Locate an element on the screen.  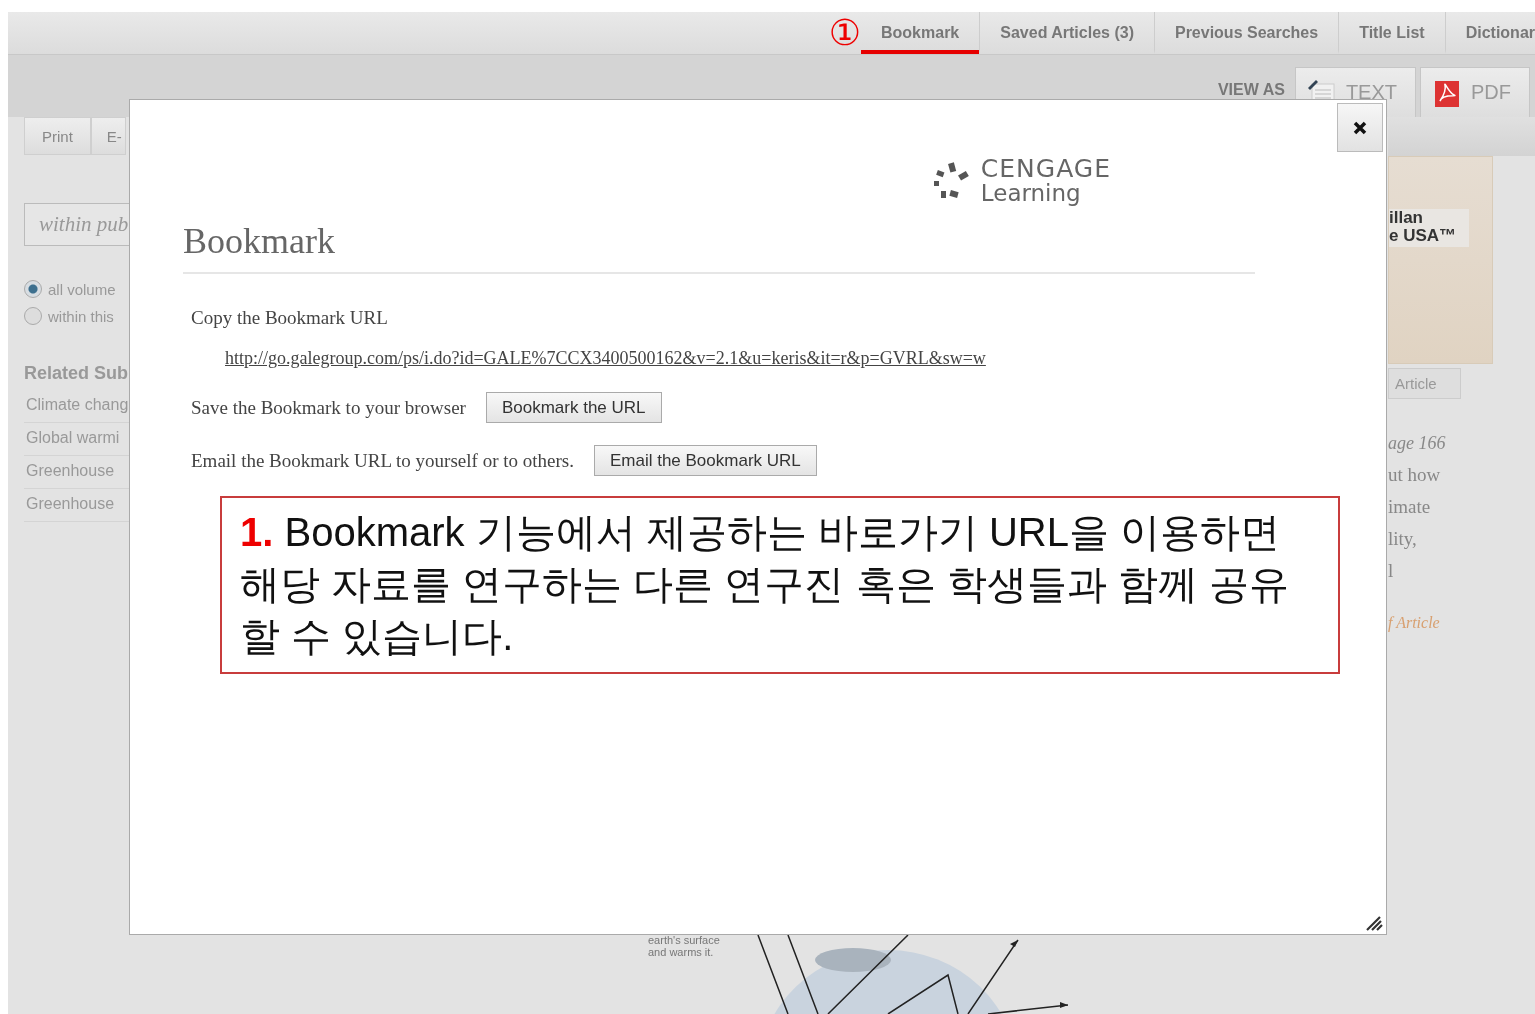
article-text: lity, is located at coordinates (1403, 539).